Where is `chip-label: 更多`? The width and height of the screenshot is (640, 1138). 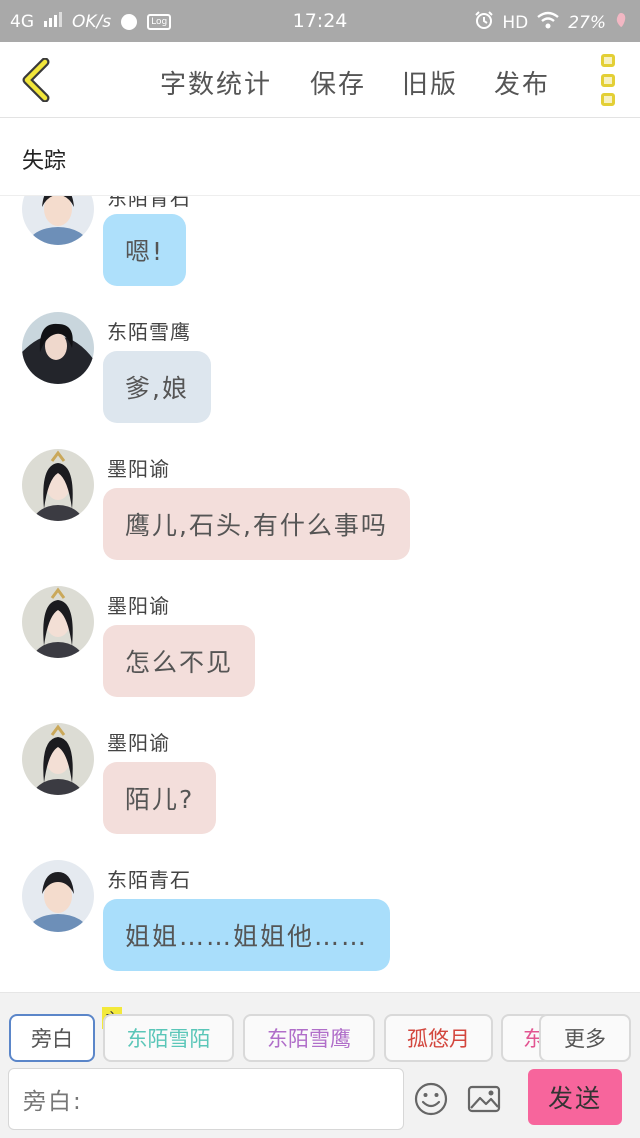
chip-label: 更多 is located at coordinates (585, 1039).